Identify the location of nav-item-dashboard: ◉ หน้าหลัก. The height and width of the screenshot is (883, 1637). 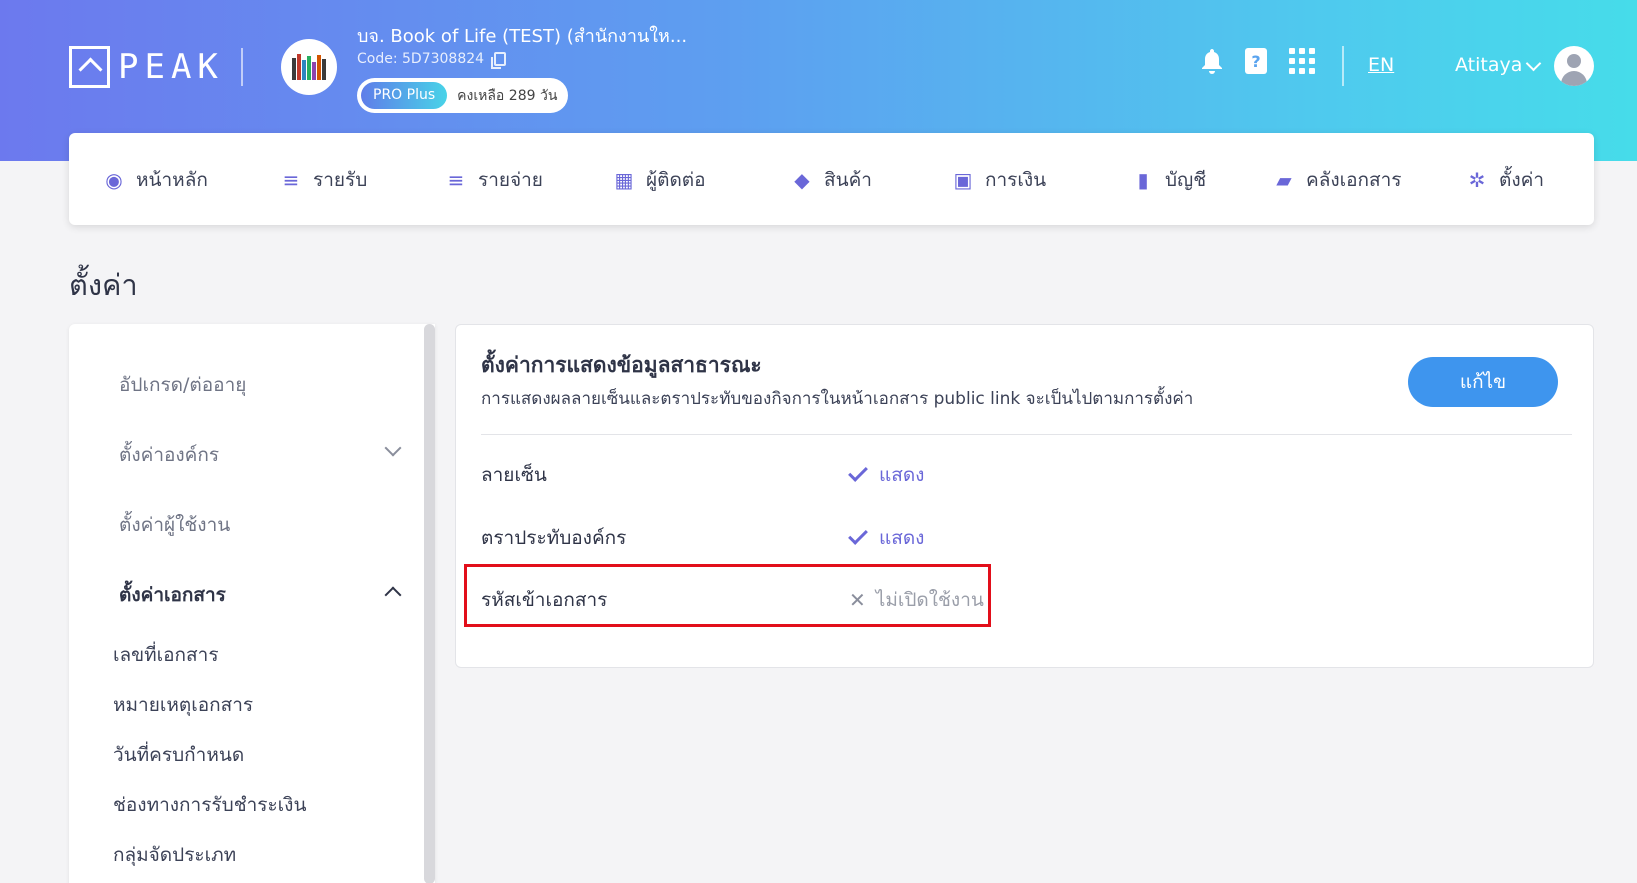
(155, 180).